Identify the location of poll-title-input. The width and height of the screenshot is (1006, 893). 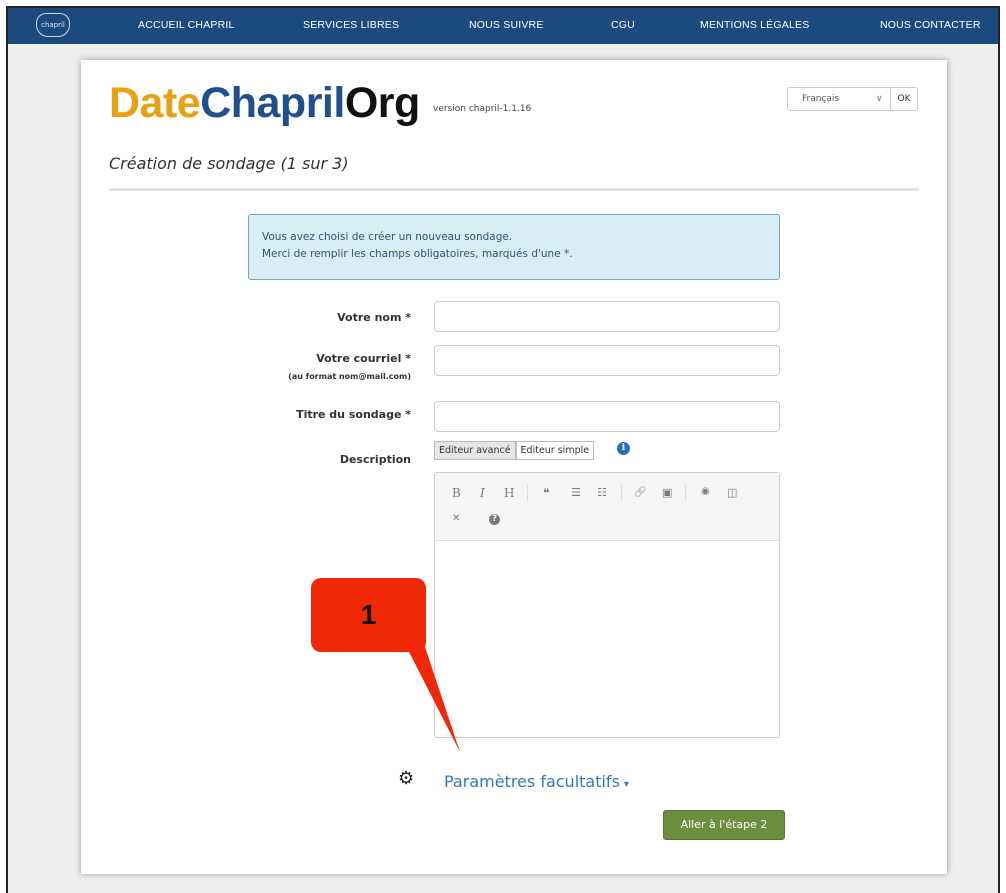
(607, 416).